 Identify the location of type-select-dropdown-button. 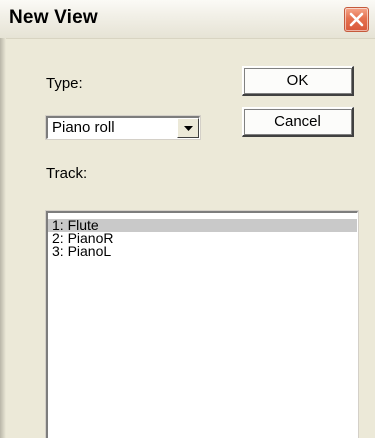
(188, 128).